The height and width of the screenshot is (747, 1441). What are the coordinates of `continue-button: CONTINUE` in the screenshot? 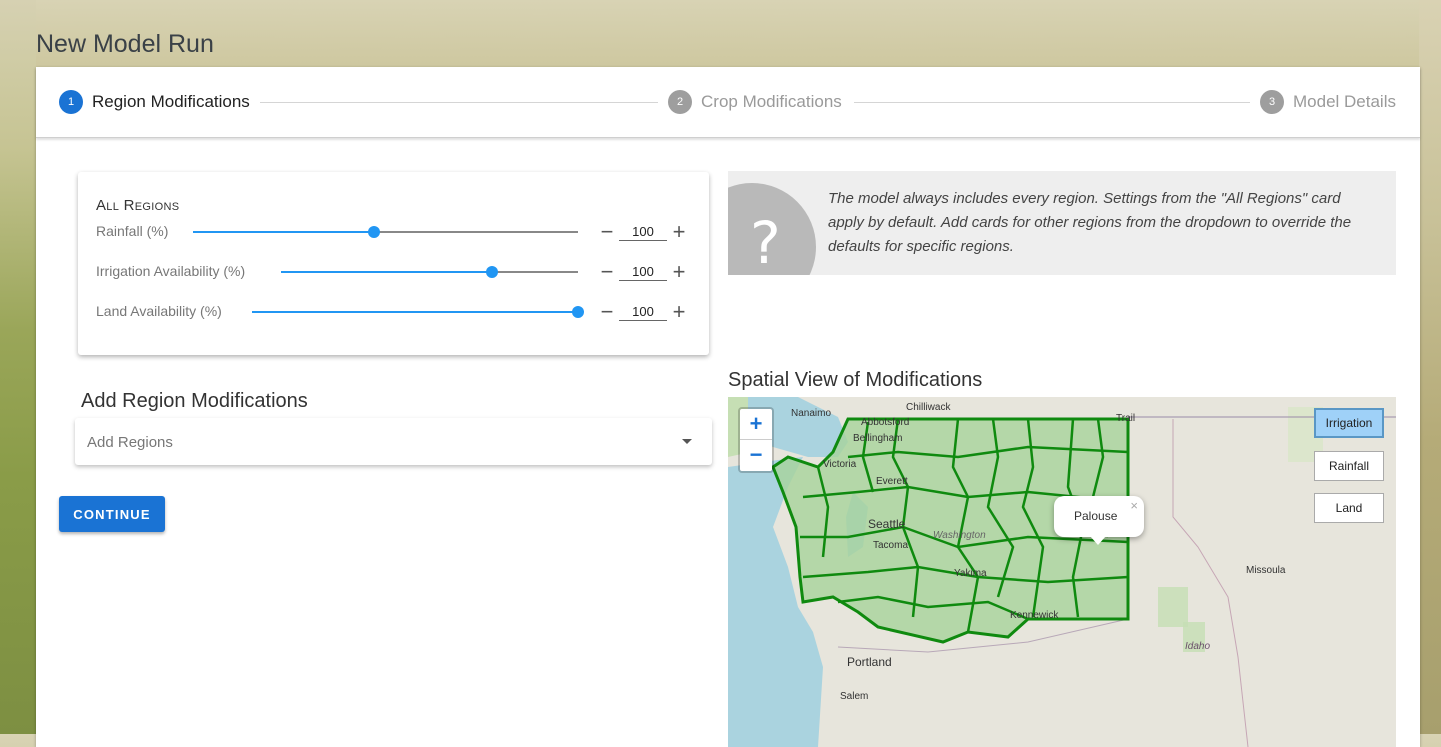 It's located at (112, 514).